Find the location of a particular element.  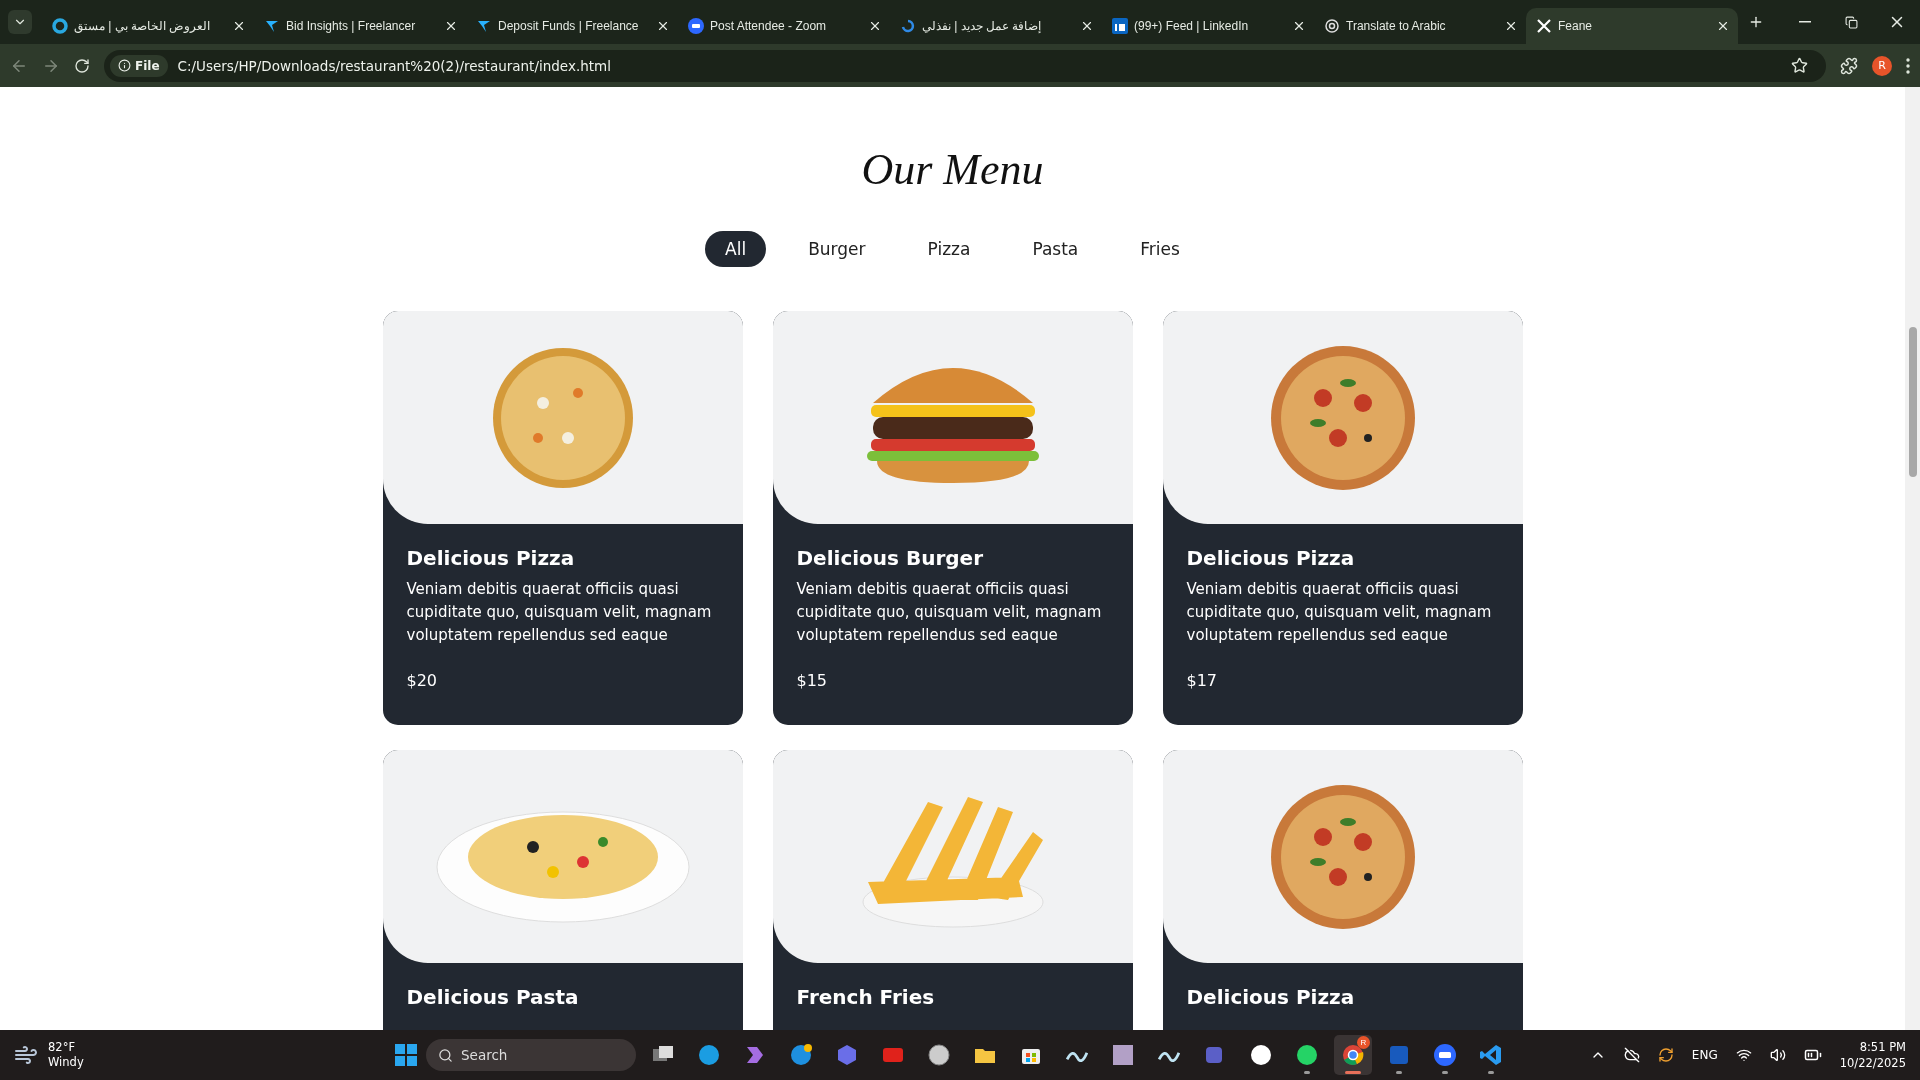

puzzle-icon is located at coordinates (1849, 65).